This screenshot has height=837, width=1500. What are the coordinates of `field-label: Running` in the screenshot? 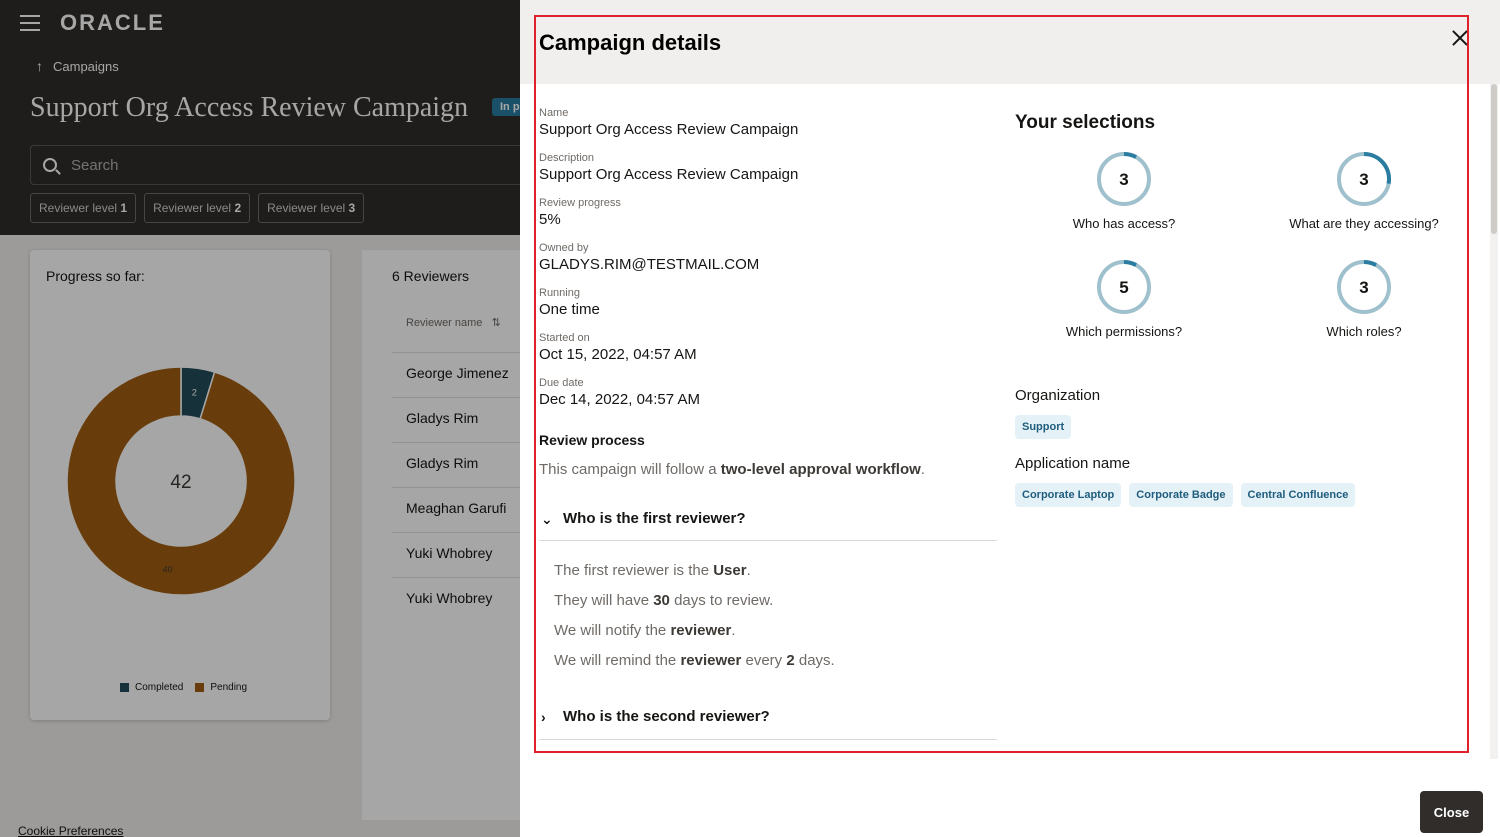 It's located at (559, 293).